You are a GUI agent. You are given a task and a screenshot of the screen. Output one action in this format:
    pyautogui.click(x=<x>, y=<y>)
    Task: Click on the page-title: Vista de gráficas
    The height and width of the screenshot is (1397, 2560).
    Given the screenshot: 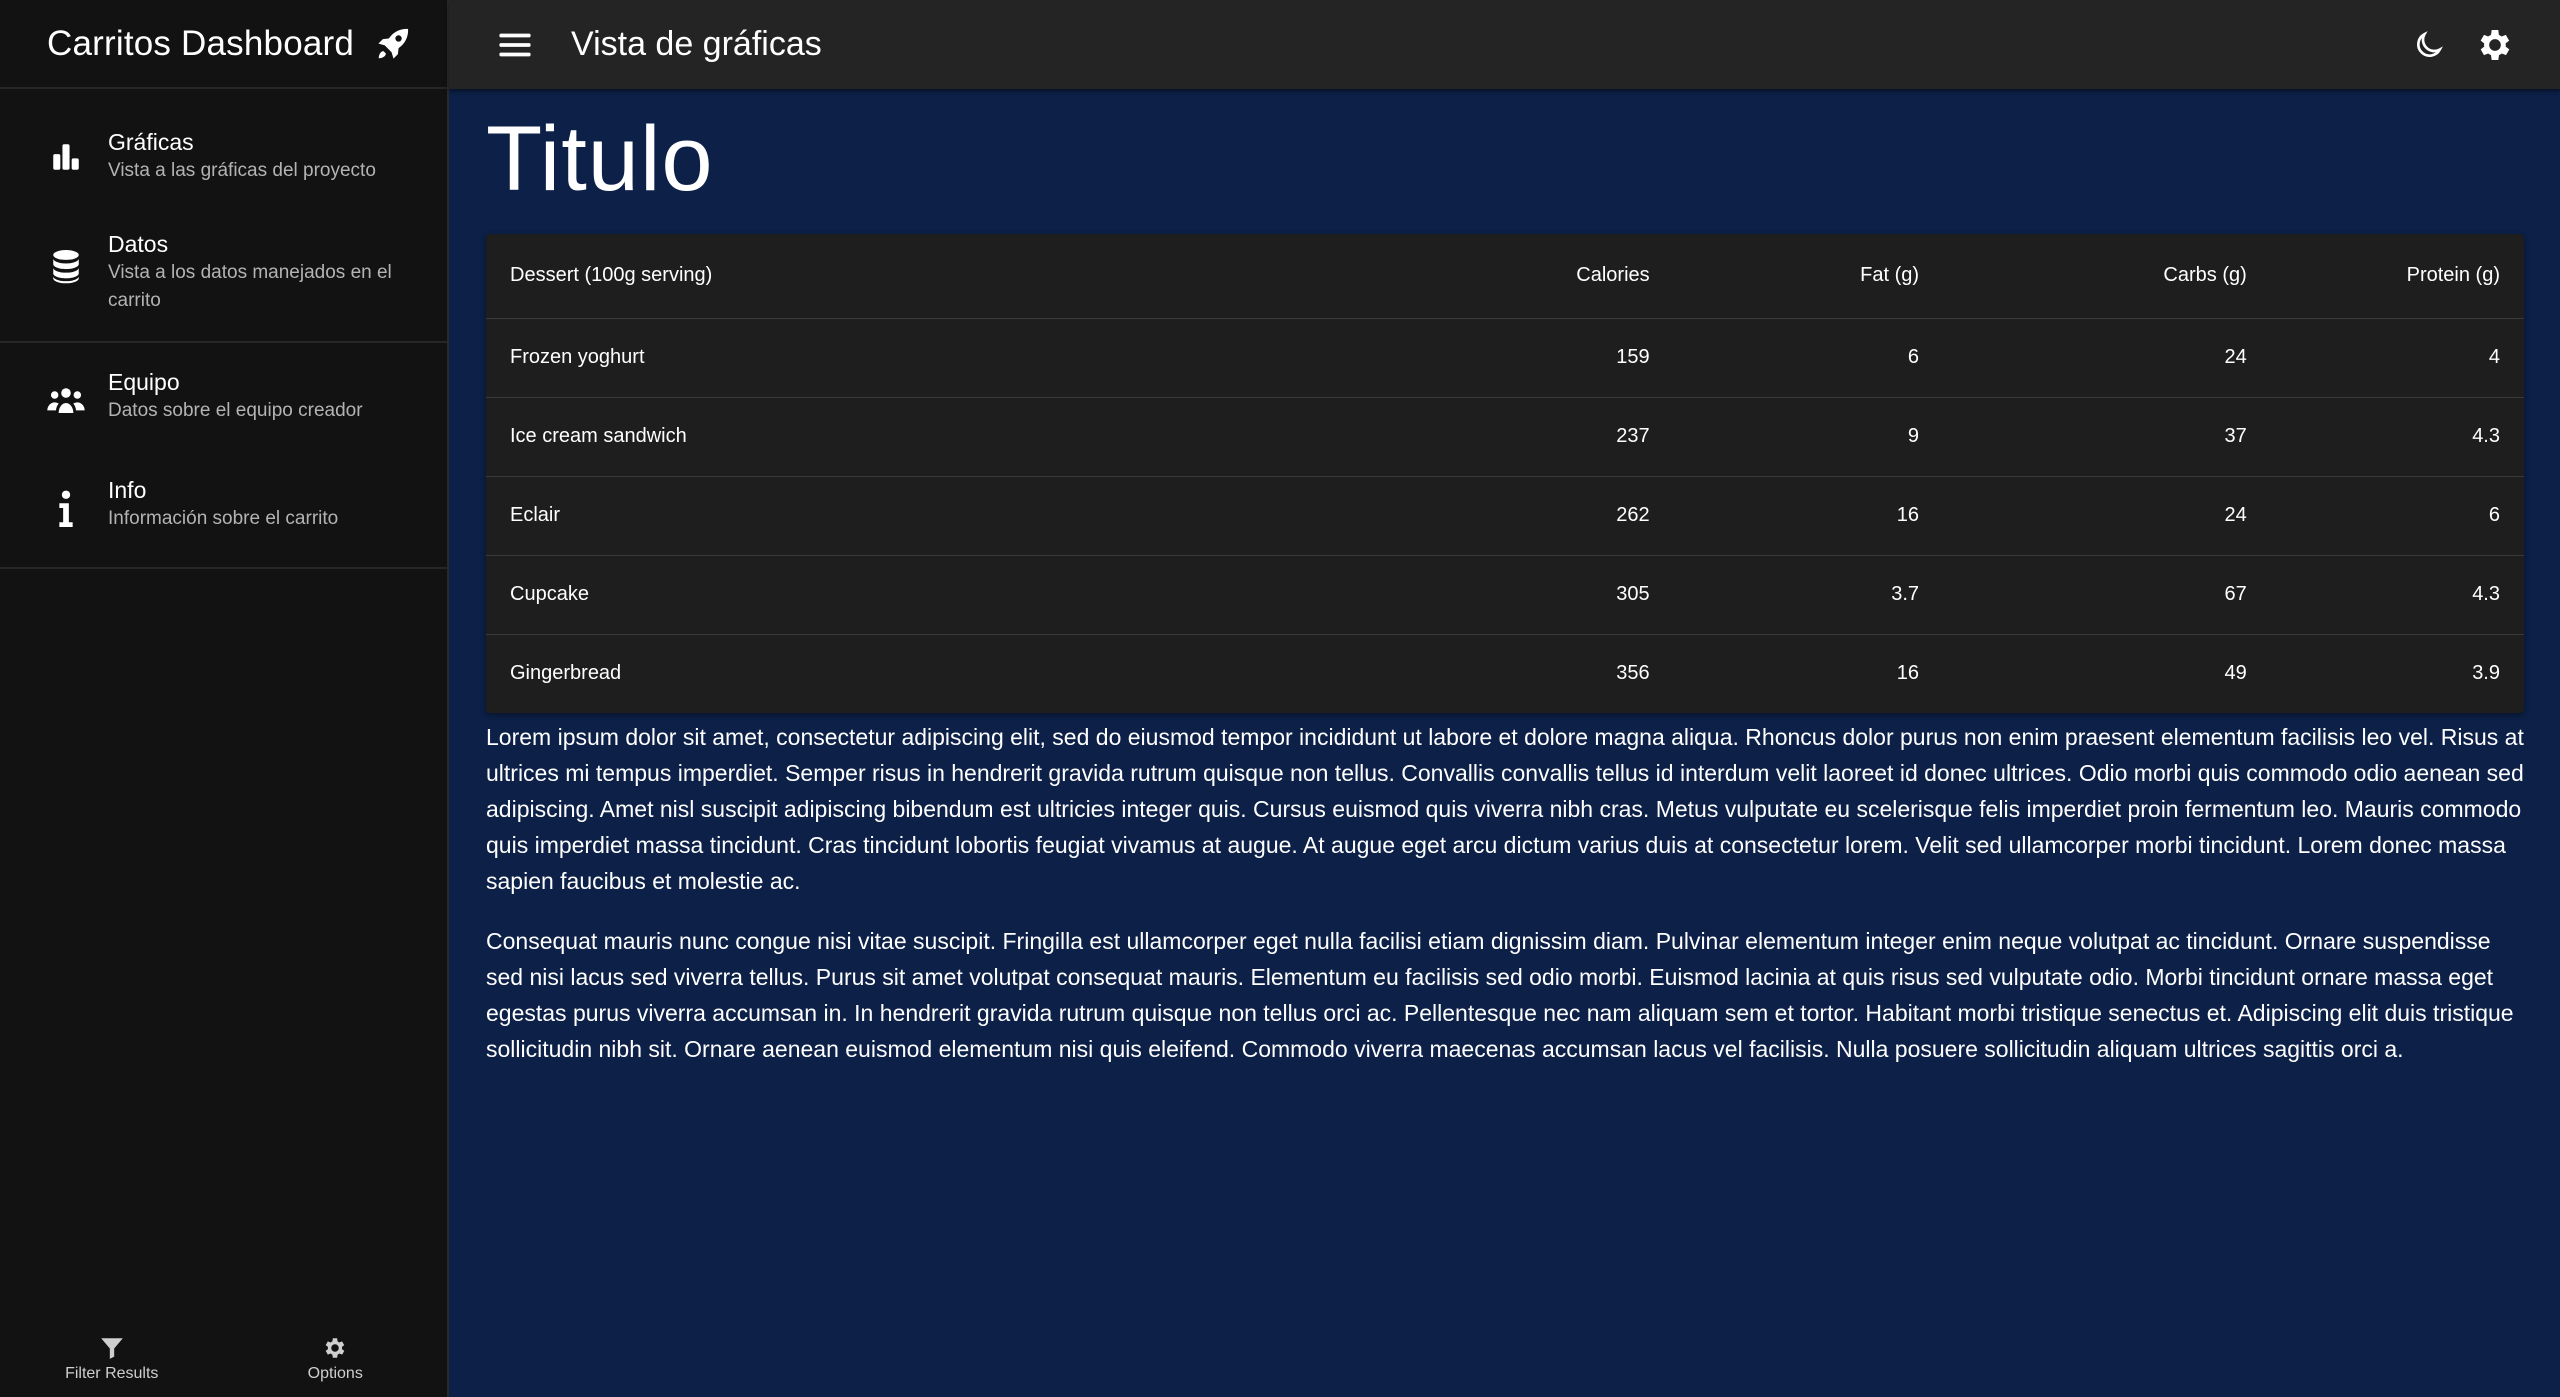 What is the action you would take?
    pyautogui.click(x=696, y=44)
    